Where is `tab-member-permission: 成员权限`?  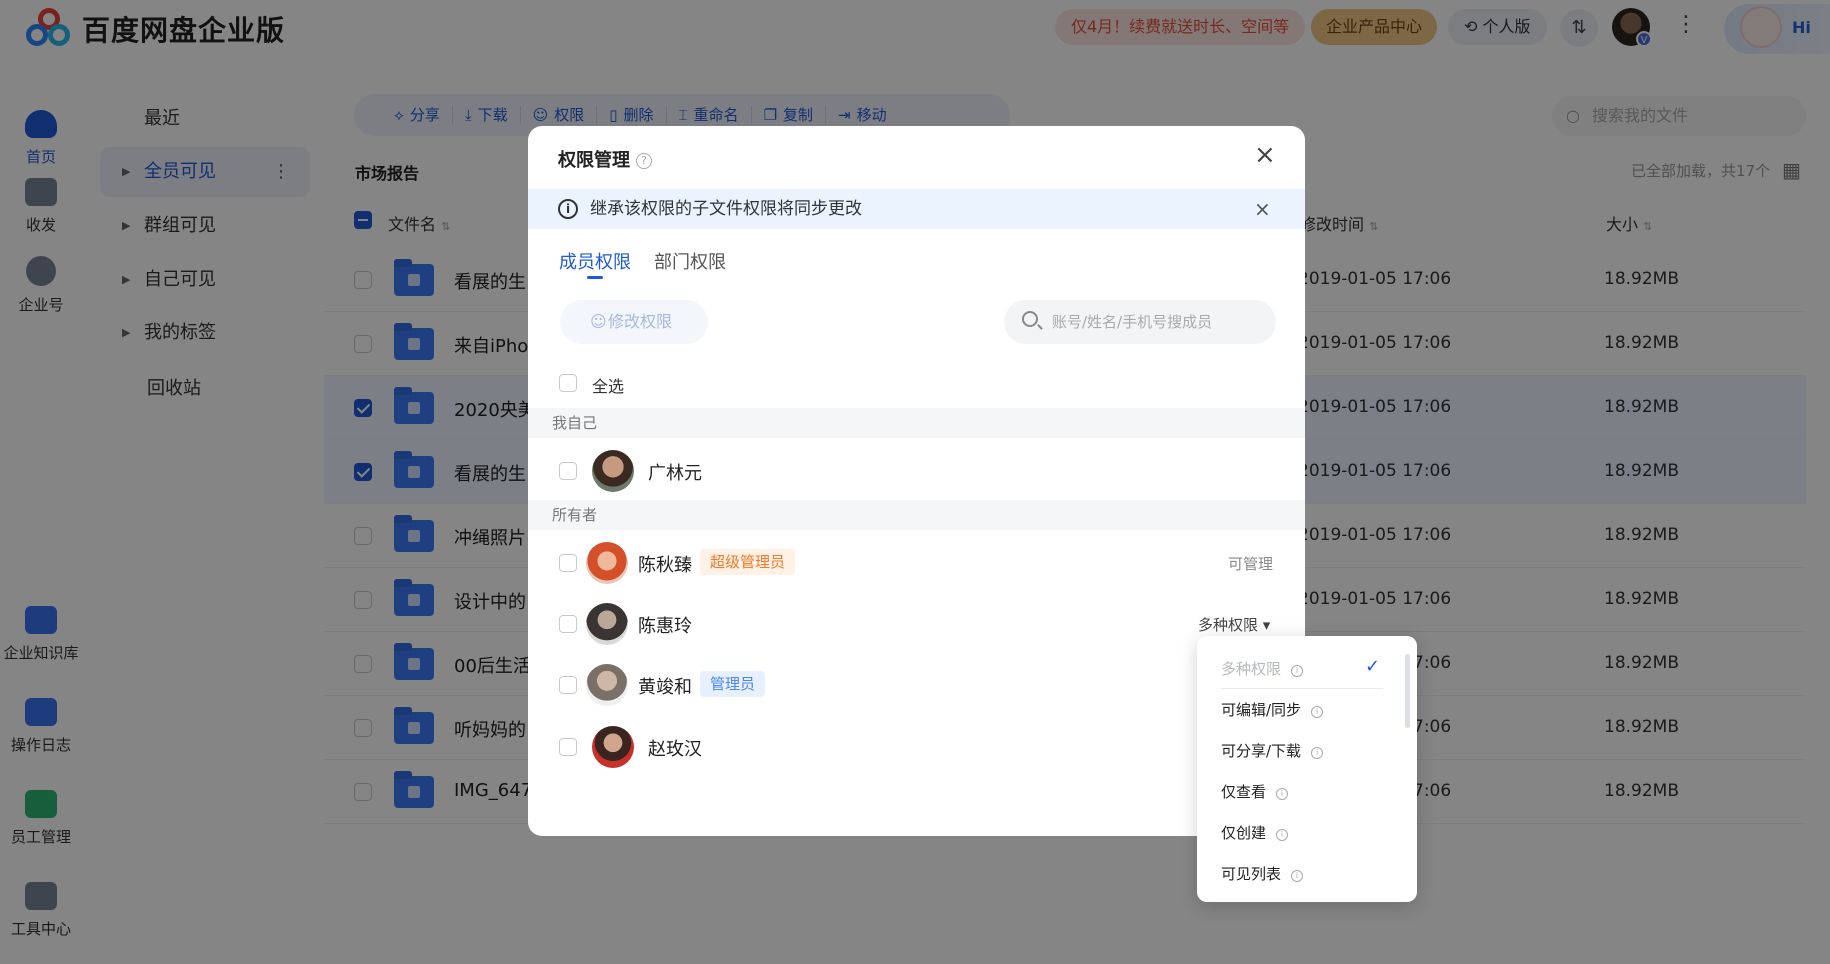
tab-member-permission: 成员权限 is located at coordinates (595, 261).